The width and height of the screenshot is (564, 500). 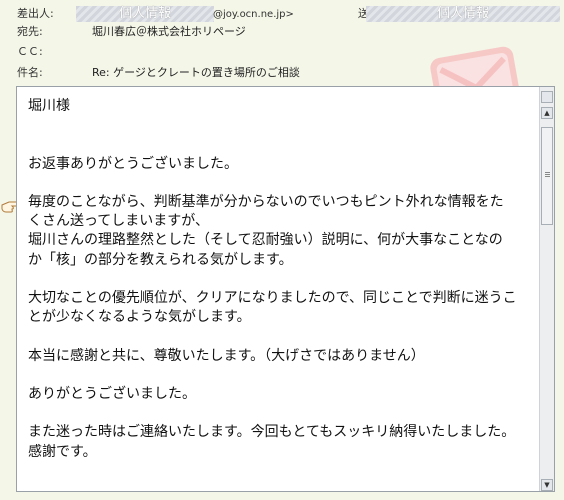 I want to click on body-line: 本当に感謝と共に、尊敬いたします。（大げさではありません）, so click(x=226, y=355).